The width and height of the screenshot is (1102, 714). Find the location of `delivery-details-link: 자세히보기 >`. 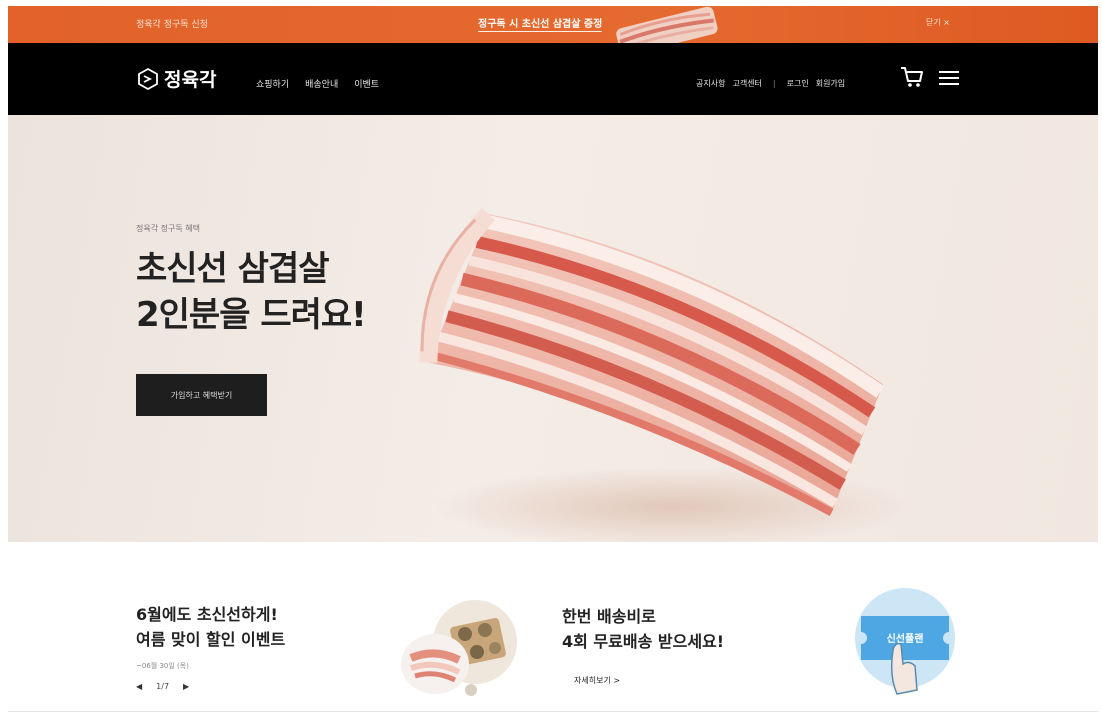

delivery-details-link: 자세히보기 > is located at coordinates (597, 680).